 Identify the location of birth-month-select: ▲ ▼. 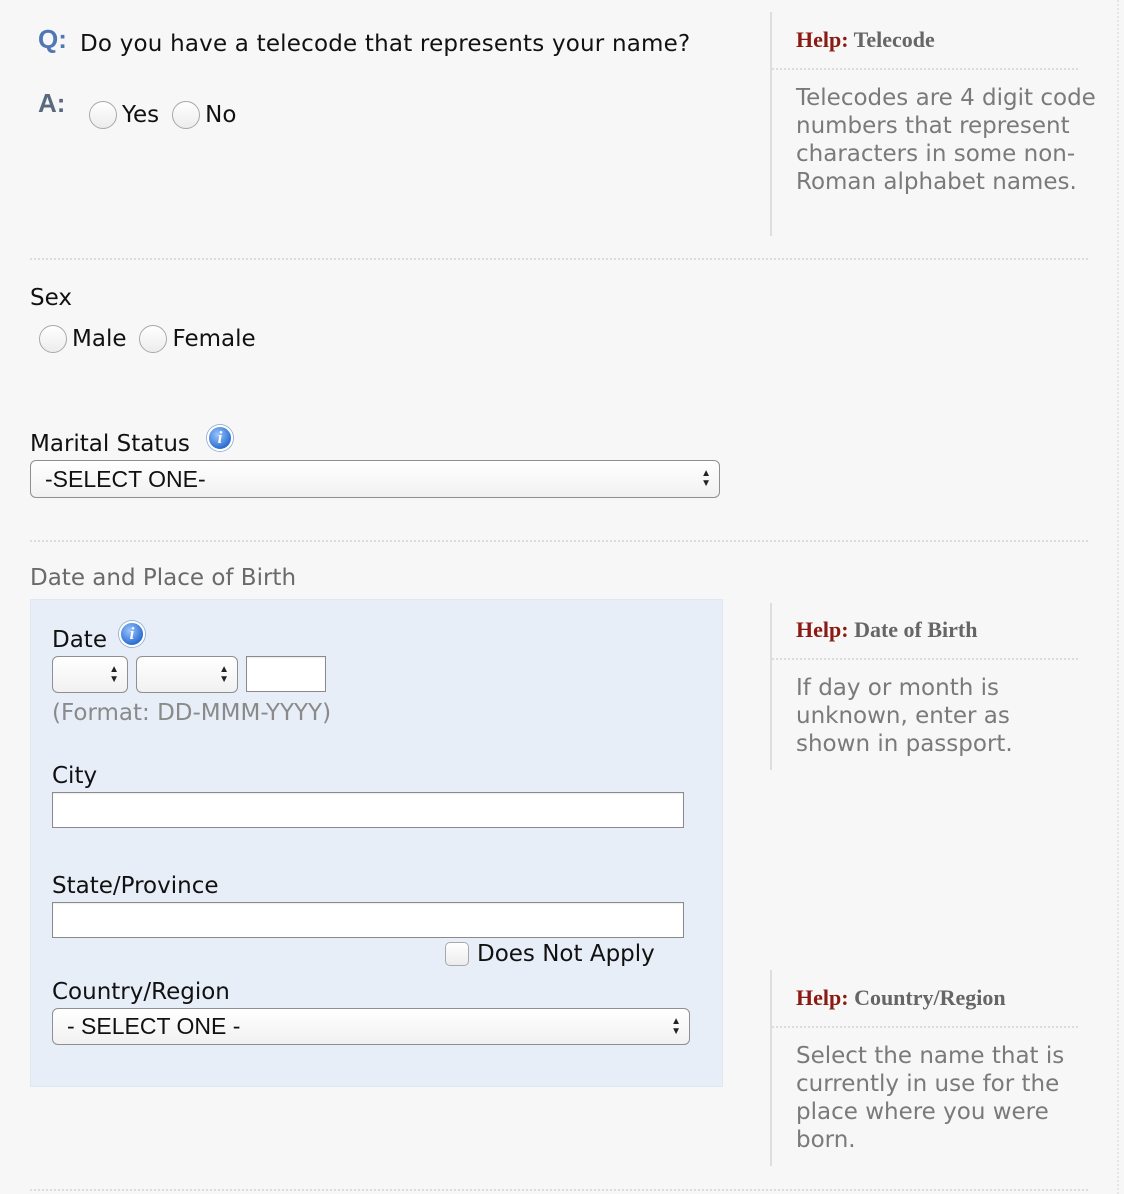
(187, 674).